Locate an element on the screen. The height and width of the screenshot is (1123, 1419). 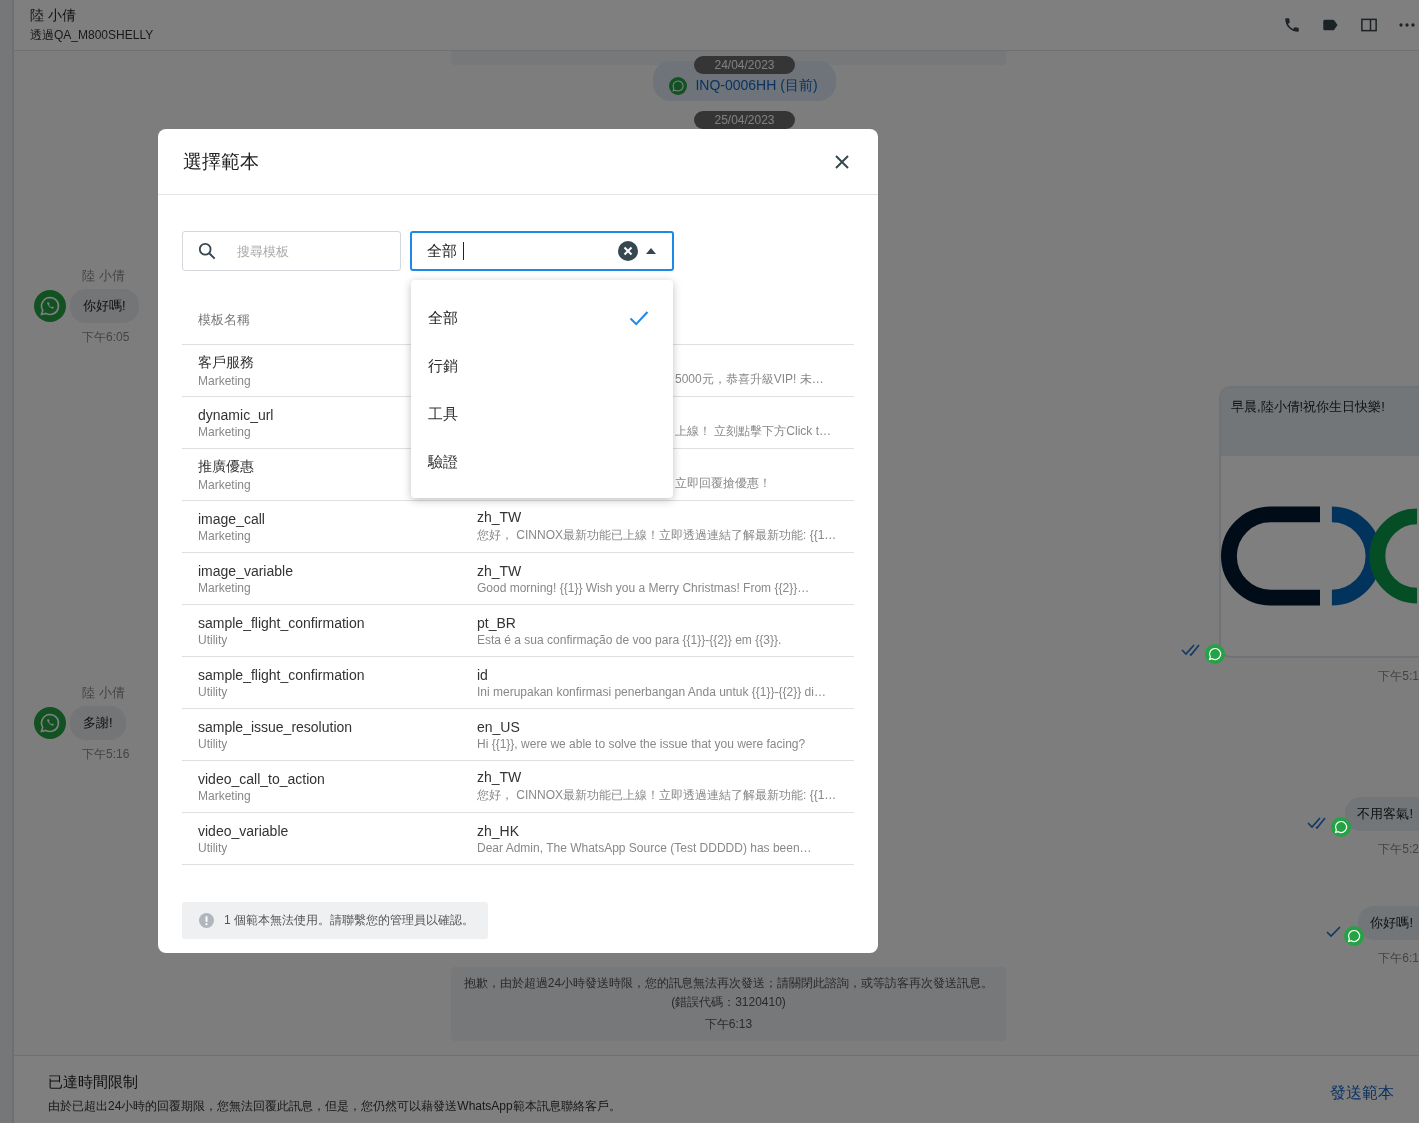
template-language: id is located at coordinates (482, 674).